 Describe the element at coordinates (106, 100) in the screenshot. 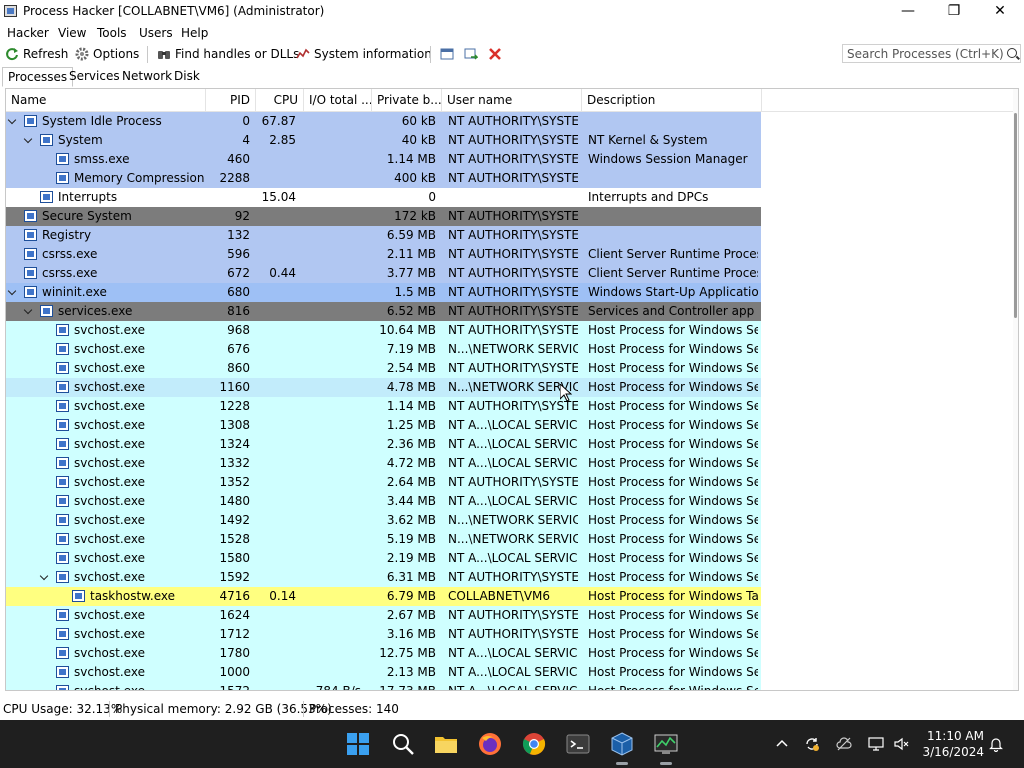

I see `column-name: Name` at that location.